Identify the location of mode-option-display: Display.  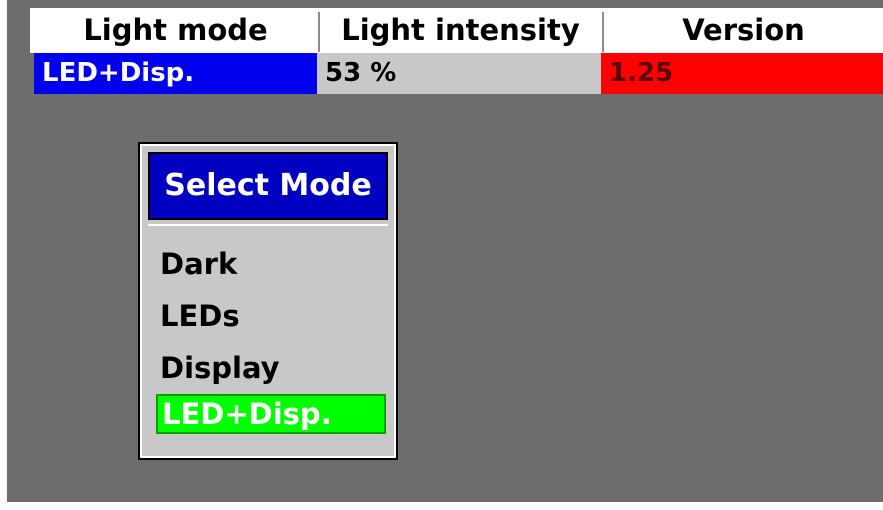
(271, 368).